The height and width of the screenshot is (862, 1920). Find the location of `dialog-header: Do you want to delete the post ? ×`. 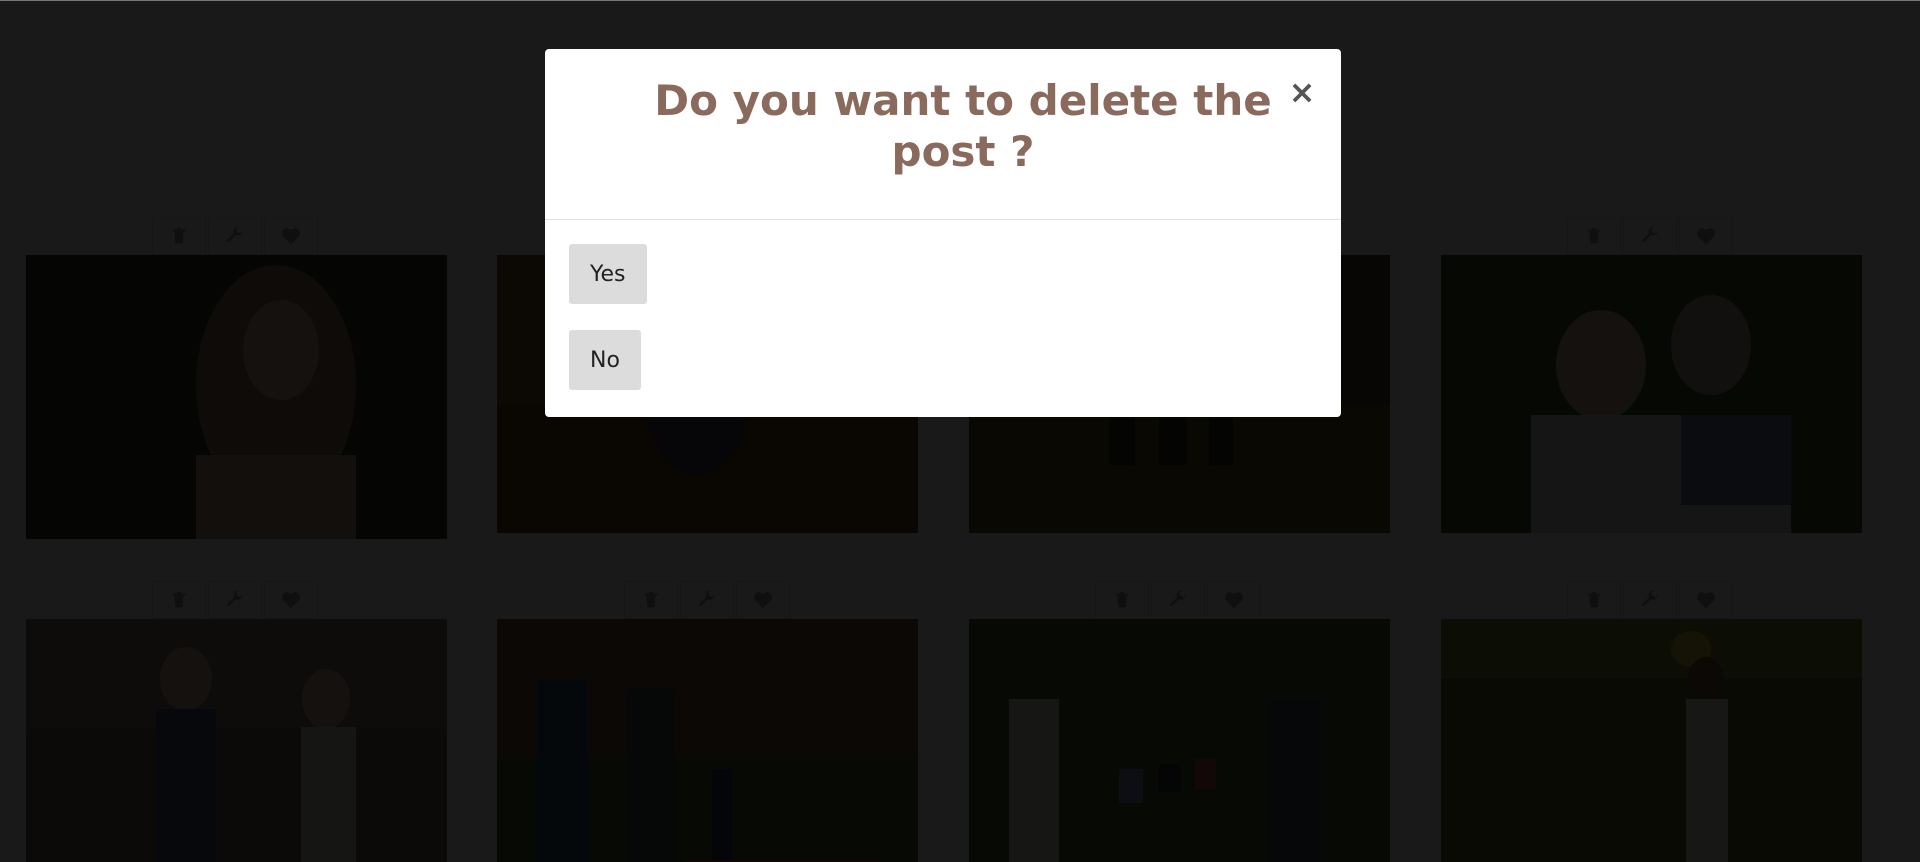

dialog-header: Do you want to delete the post ? × is located at coordinates (943, 134).